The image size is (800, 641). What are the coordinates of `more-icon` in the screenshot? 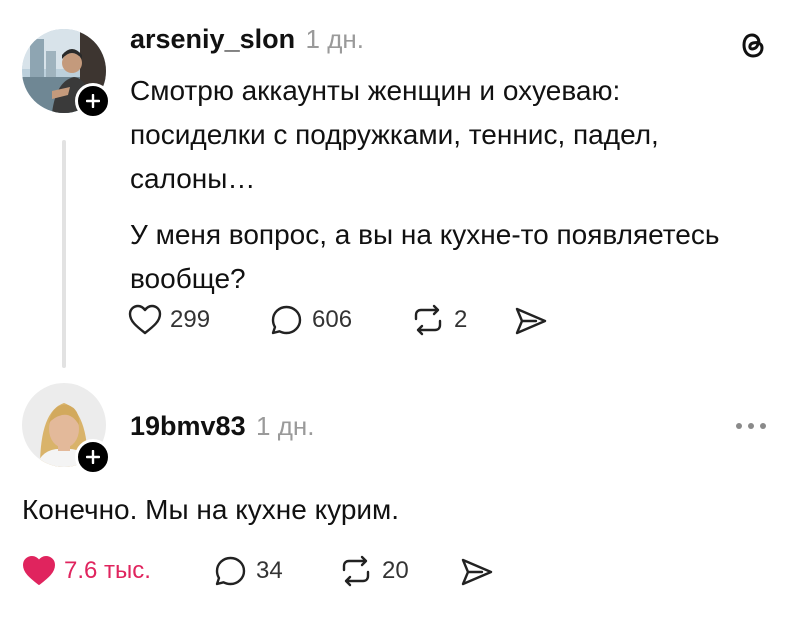 It's located at (751, 427).